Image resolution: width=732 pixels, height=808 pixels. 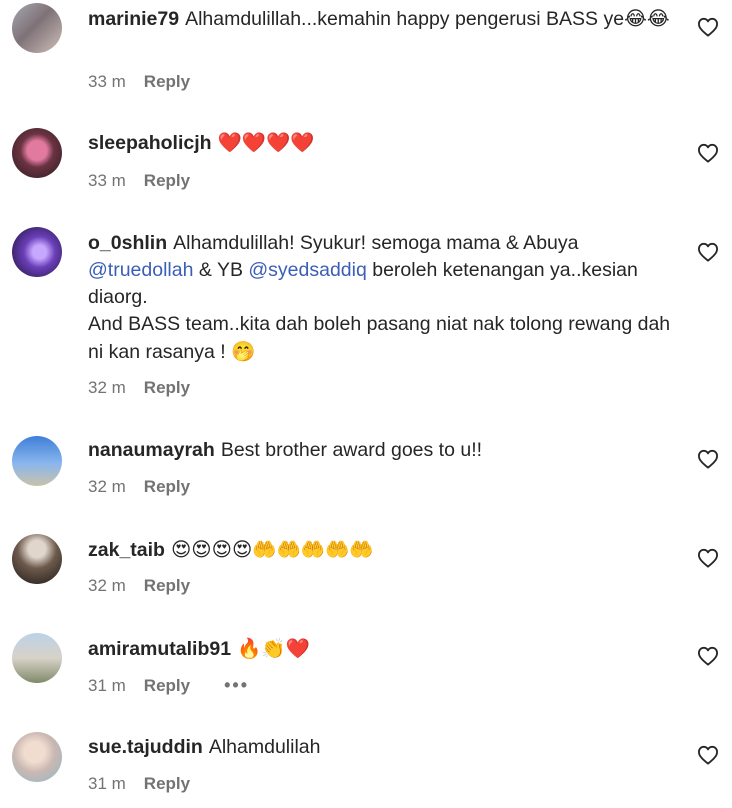 What do you see at coordinates (159, 649) in the screenshot?
I see `comment-username: amiramutalib91` at bounding box center [159, 649].